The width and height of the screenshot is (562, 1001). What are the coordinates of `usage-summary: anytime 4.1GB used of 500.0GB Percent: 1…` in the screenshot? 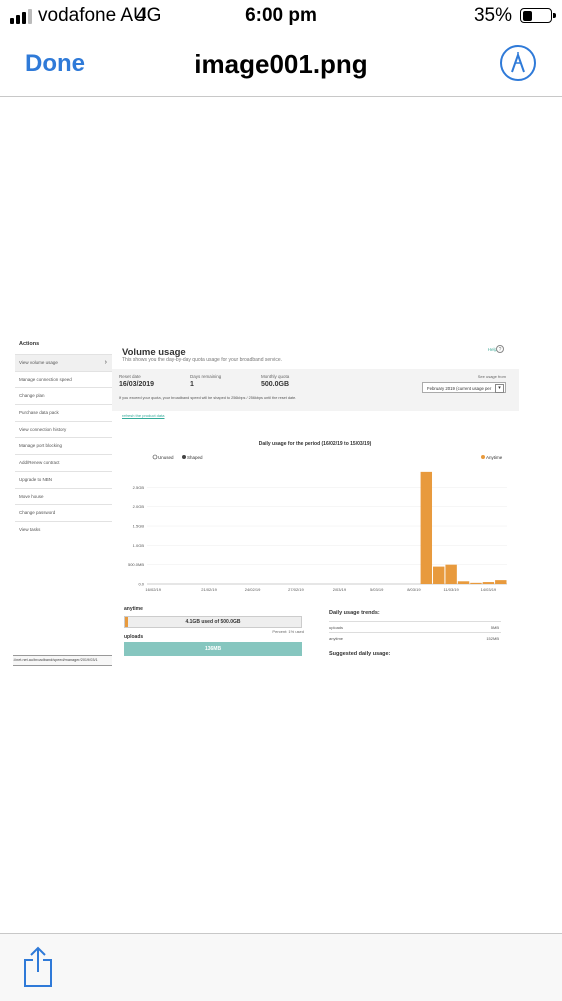 It's located at (214, 631).